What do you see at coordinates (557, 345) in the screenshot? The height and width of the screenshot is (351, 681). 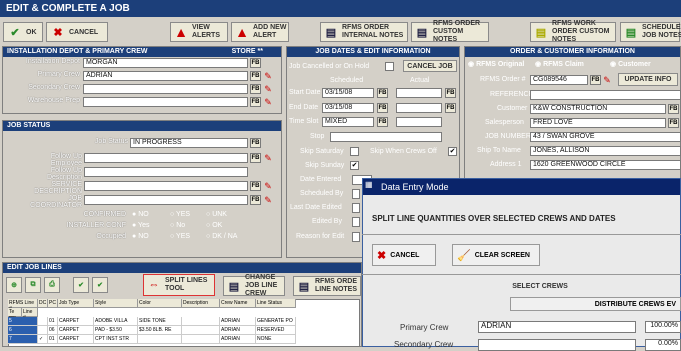 I see `dialog-secondary-crew-field` at bounding box center [557, 345].